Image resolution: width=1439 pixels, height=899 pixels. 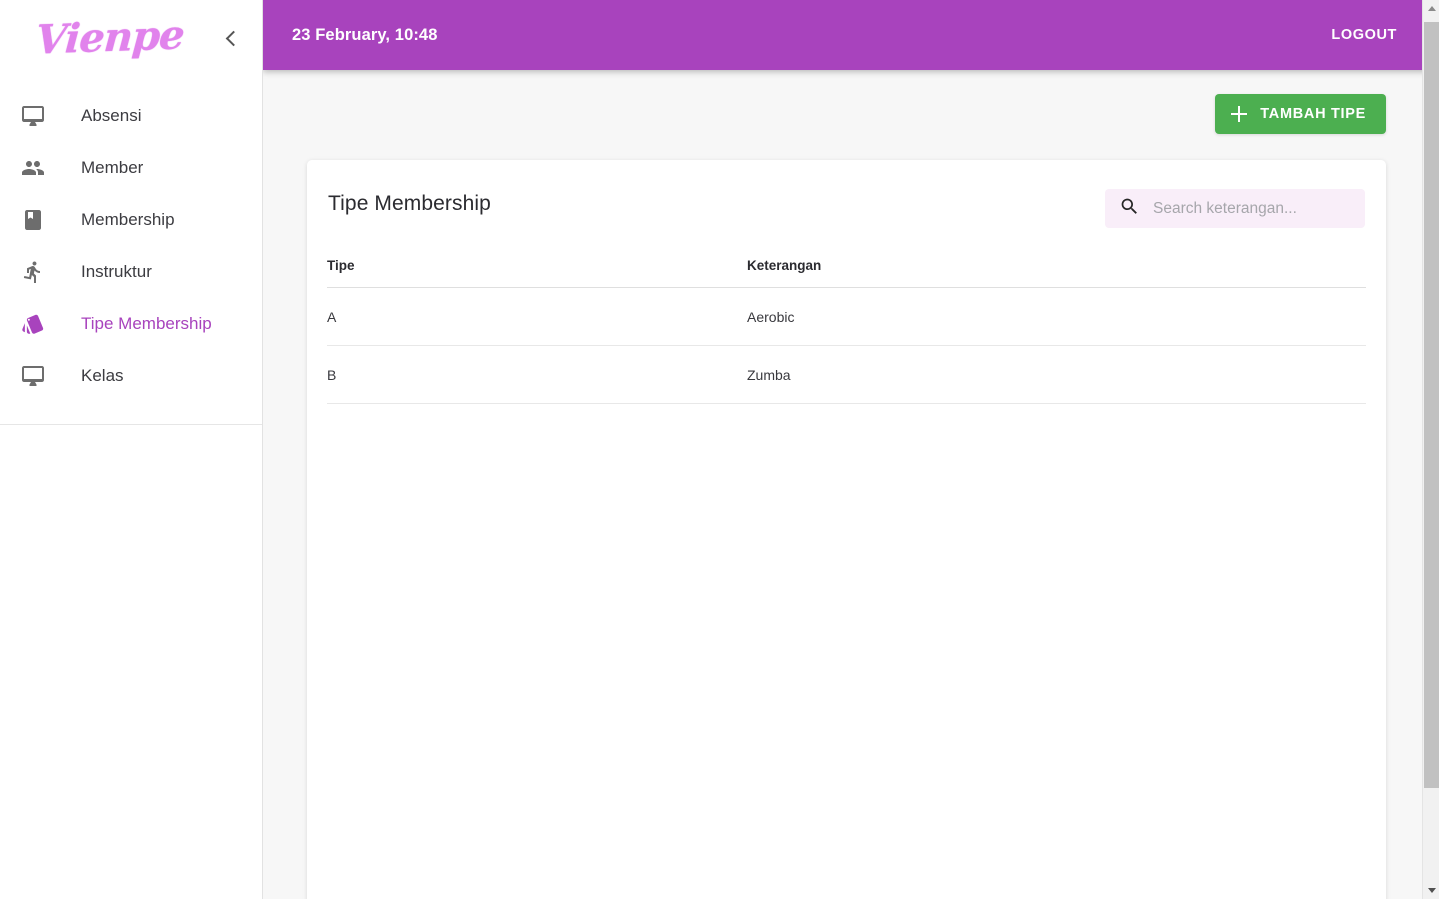 What do you see at coordinates (537, 374) in the screenshot?
I see `cell-tipe: B` at bounding box center [537, 374].